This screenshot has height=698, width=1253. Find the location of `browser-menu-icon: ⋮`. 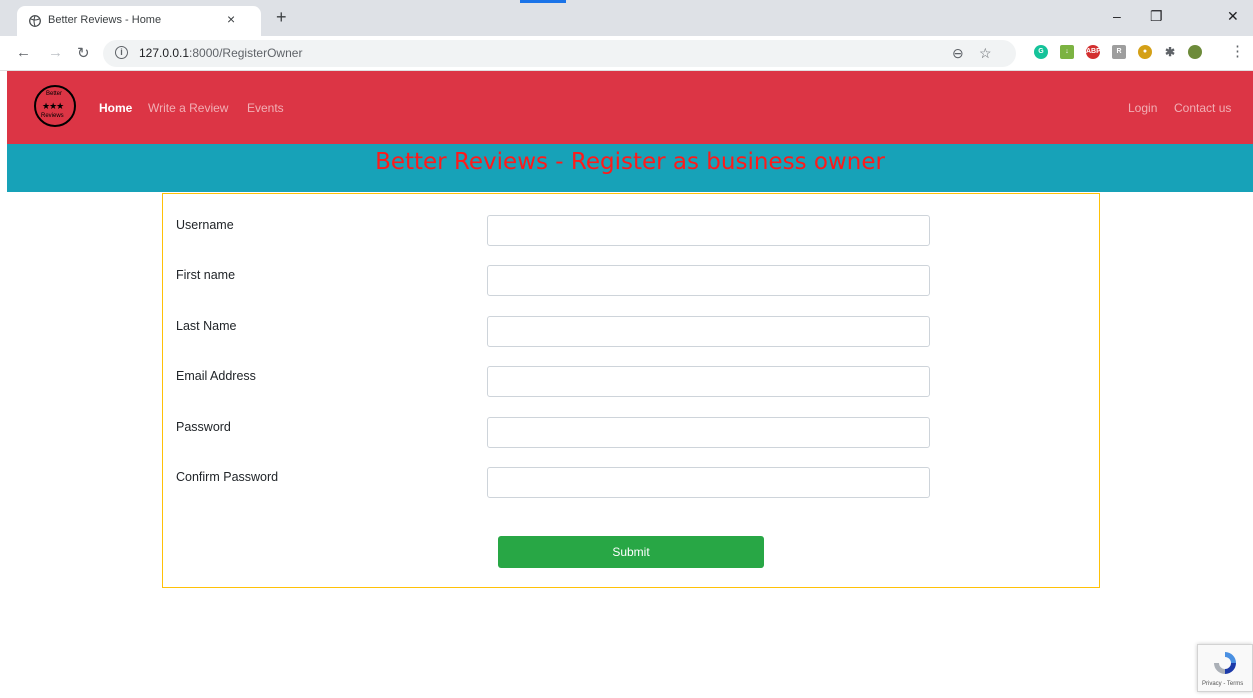

browser-menu-icon: ⋮ is located at coordinates (1237, 51).